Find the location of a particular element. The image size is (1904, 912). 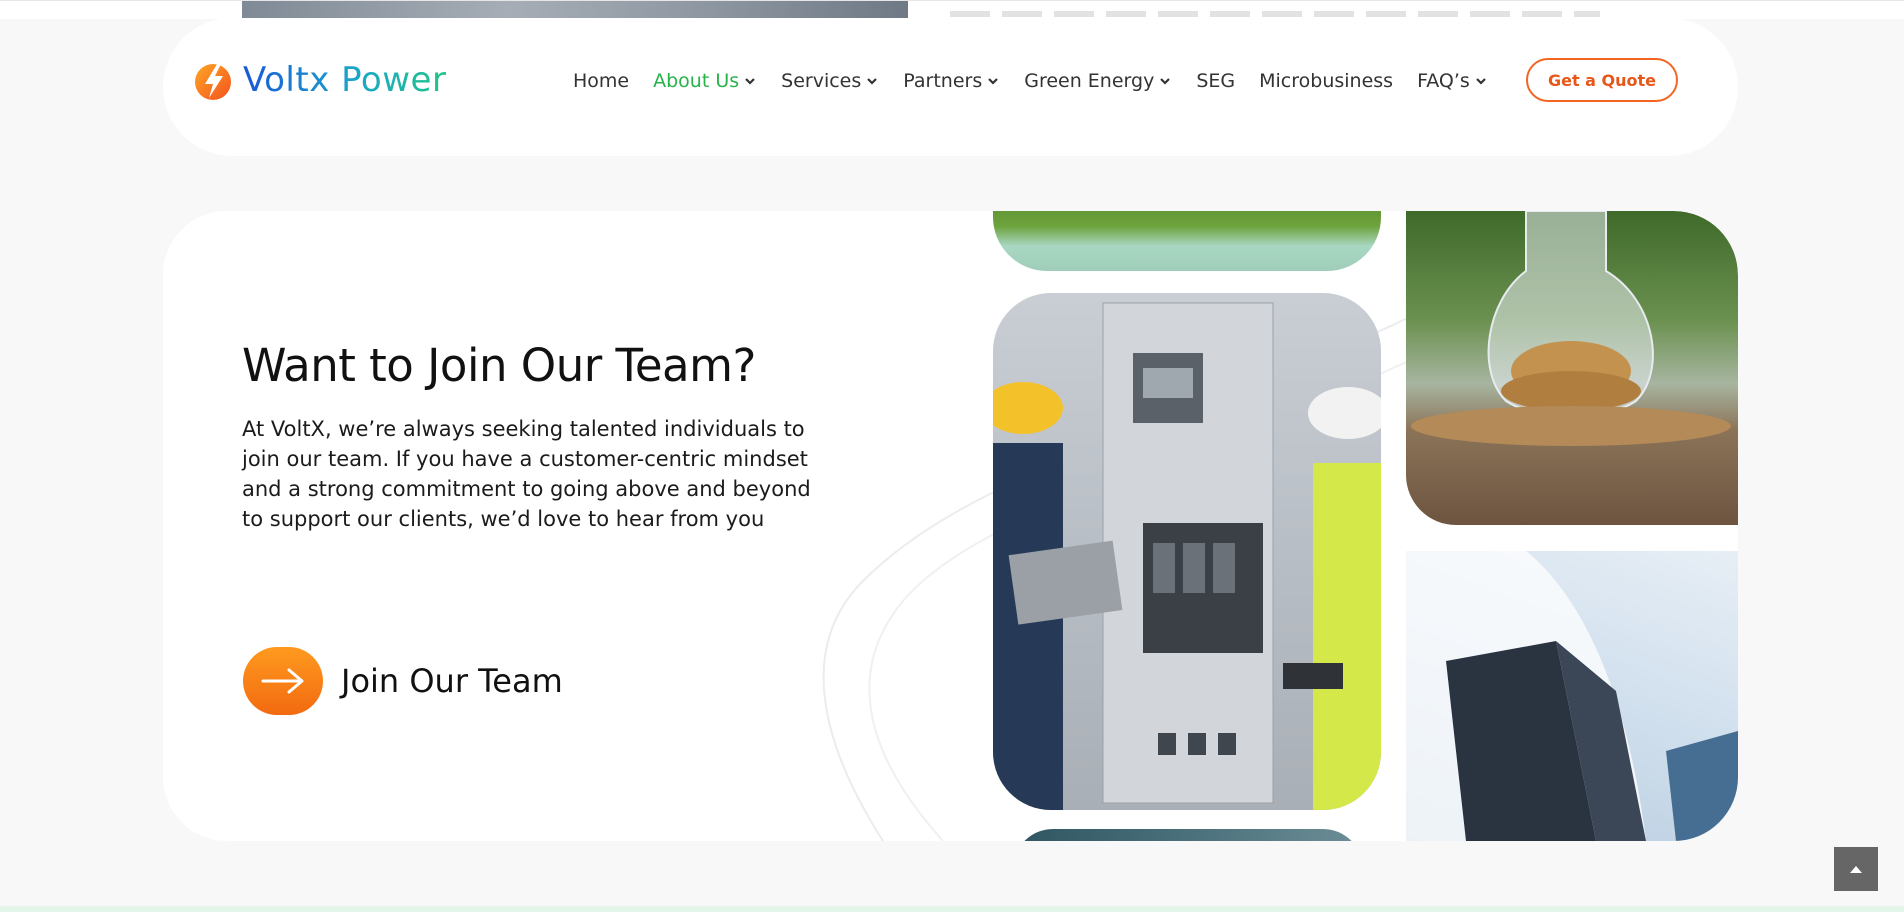

scrolled-text-remnant is located at coordinates (1275, 14).